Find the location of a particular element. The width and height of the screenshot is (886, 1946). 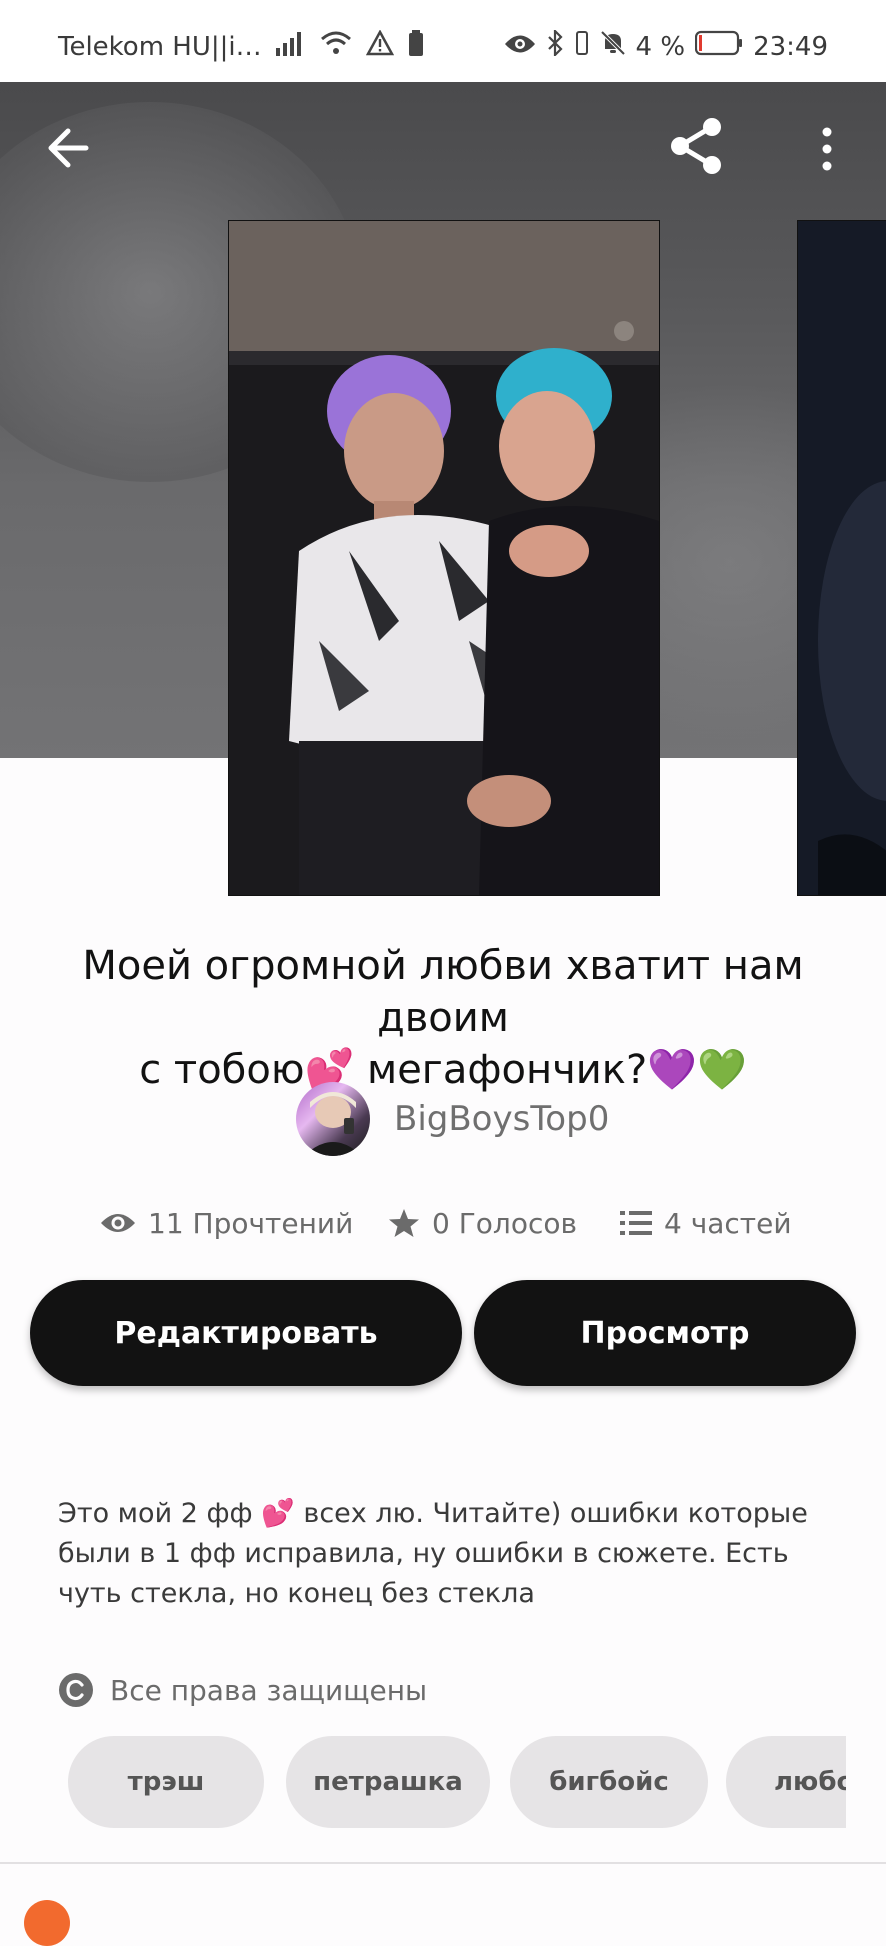

avatar is located at coordinates (333, 1119).